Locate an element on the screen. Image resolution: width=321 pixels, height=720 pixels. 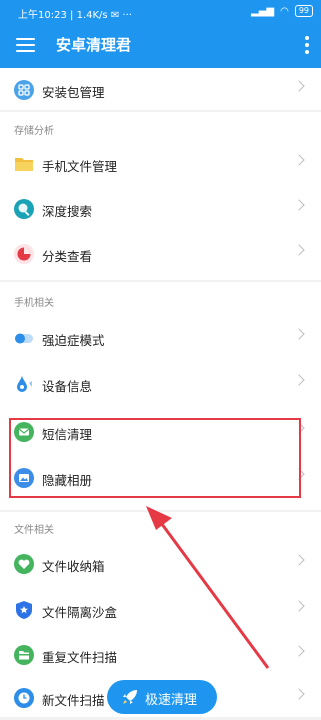
quick-clean-button: 极速清理 is located at coordinates (162, 697).